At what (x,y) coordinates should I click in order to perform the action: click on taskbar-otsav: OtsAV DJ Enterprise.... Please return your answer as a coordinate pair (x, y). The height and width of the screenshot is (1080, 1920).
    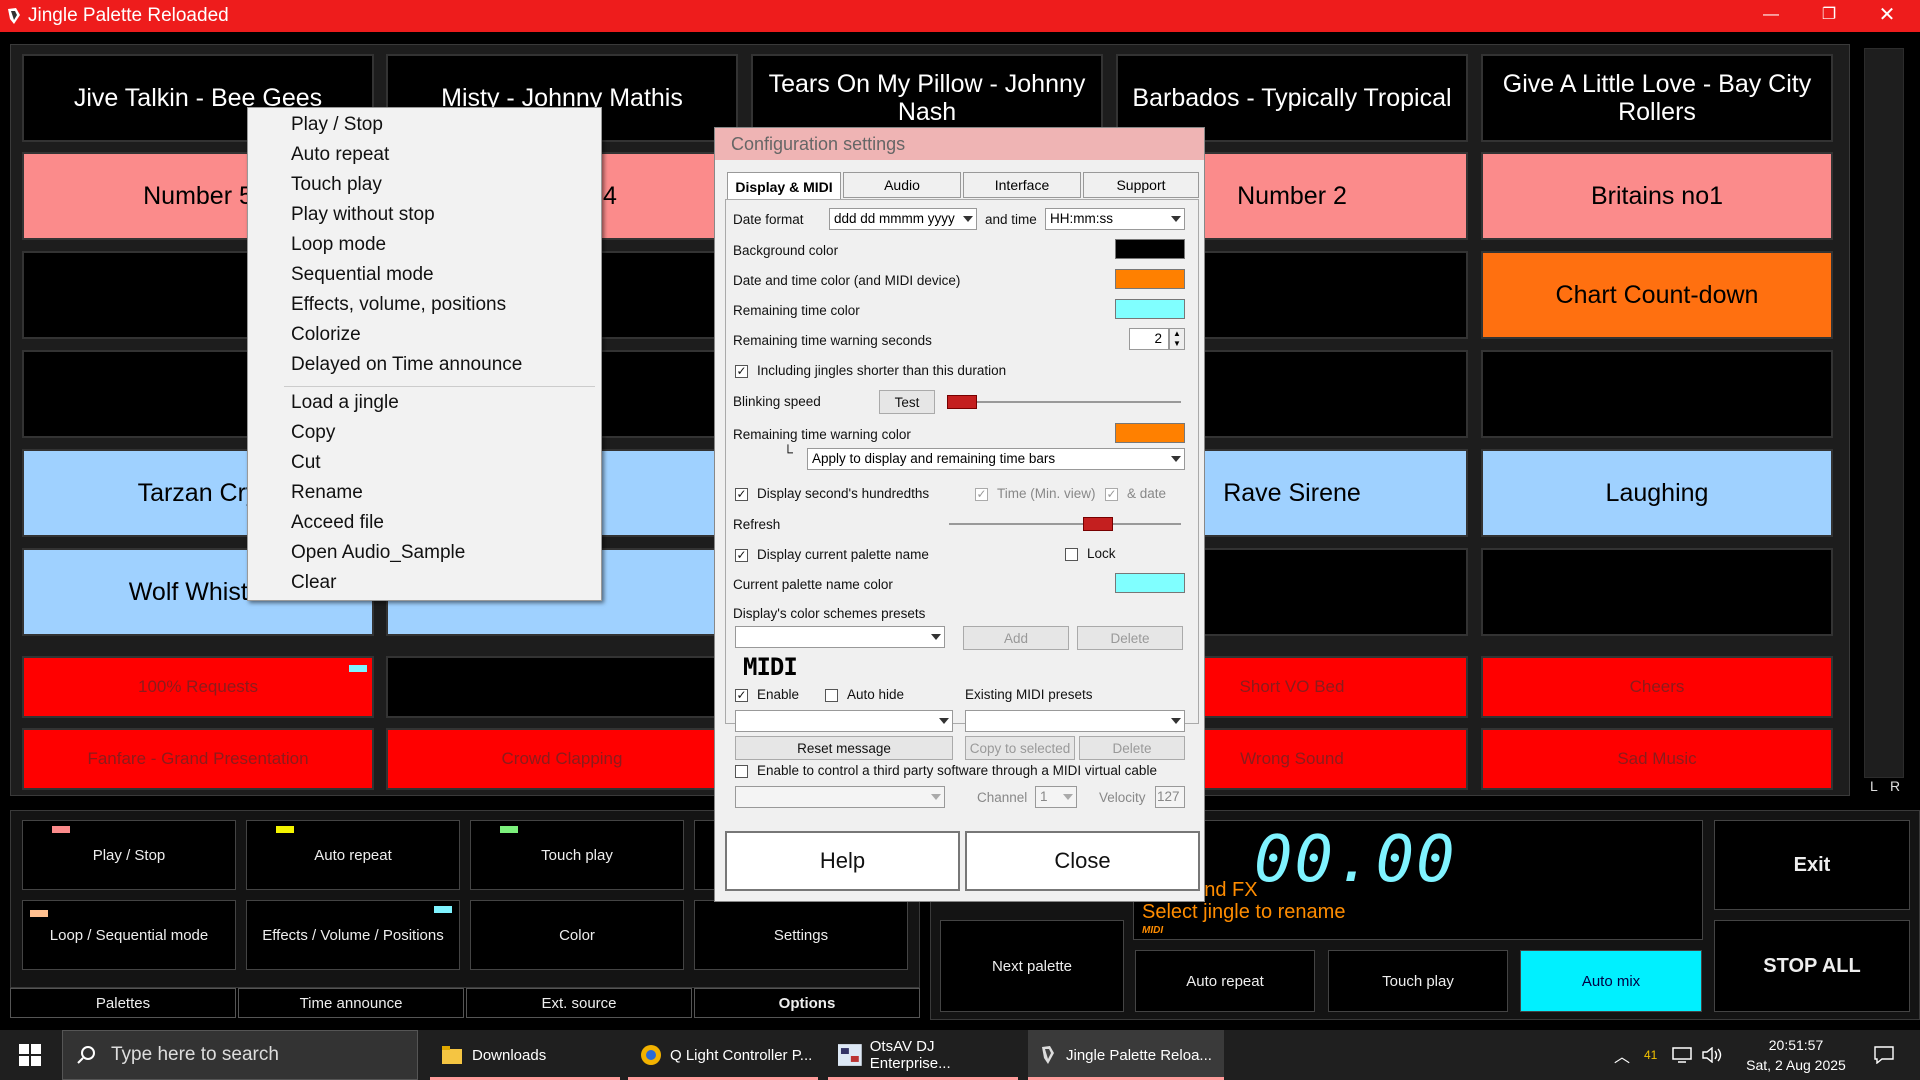
    Looking at the image, I should click on (923, 1055).